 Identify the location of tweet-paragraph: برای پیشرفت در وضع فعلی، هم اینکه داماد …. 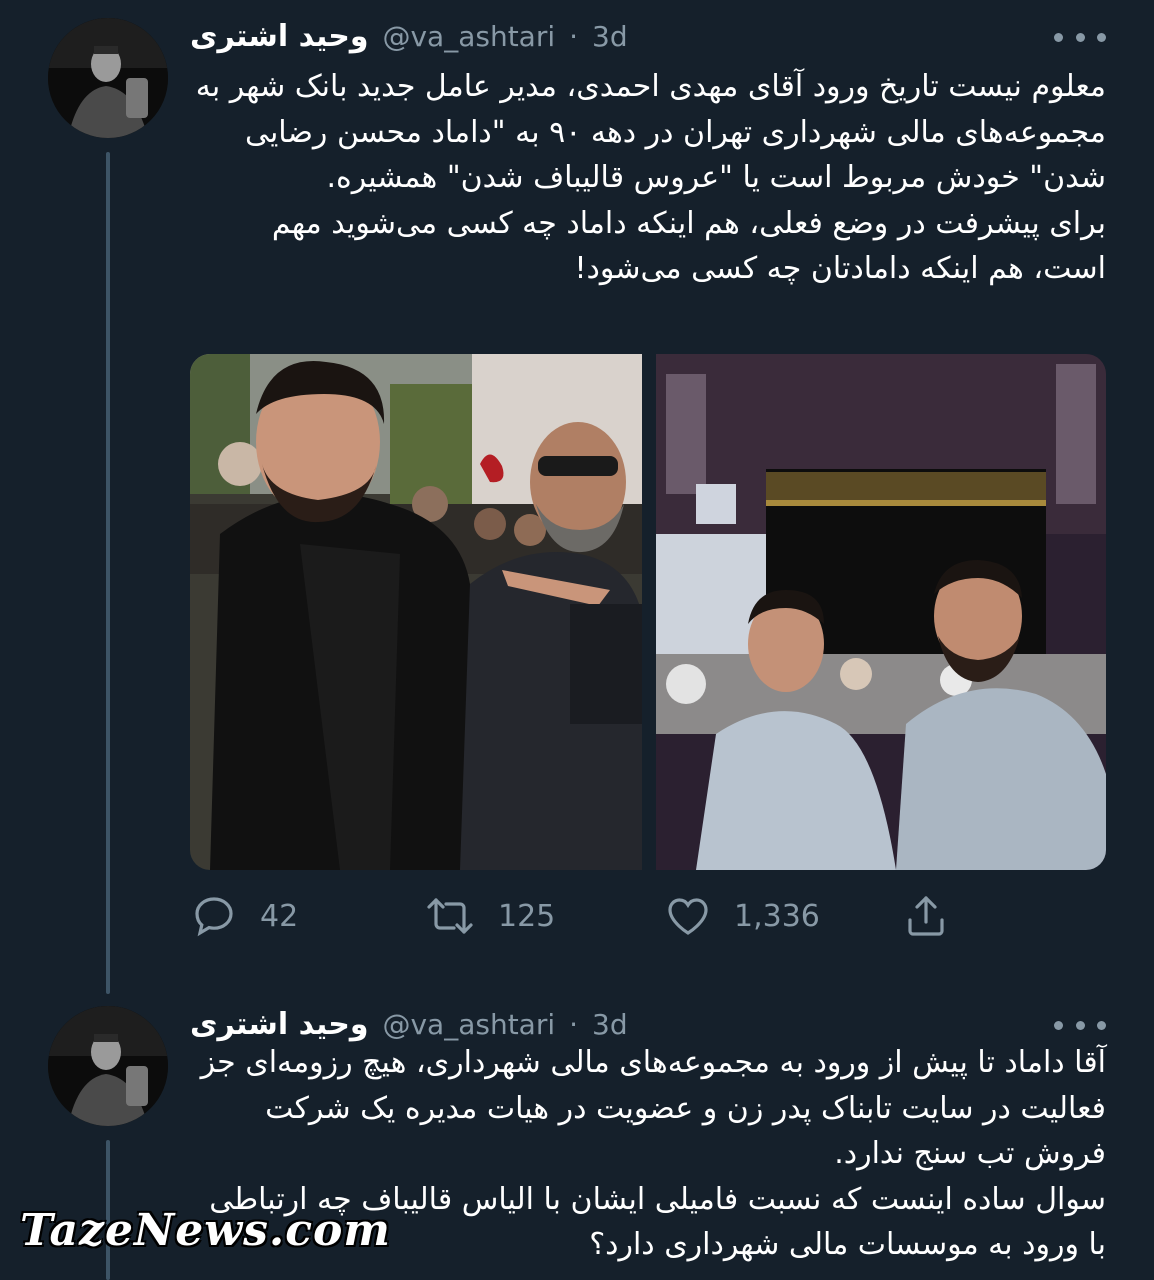
(688, 246).